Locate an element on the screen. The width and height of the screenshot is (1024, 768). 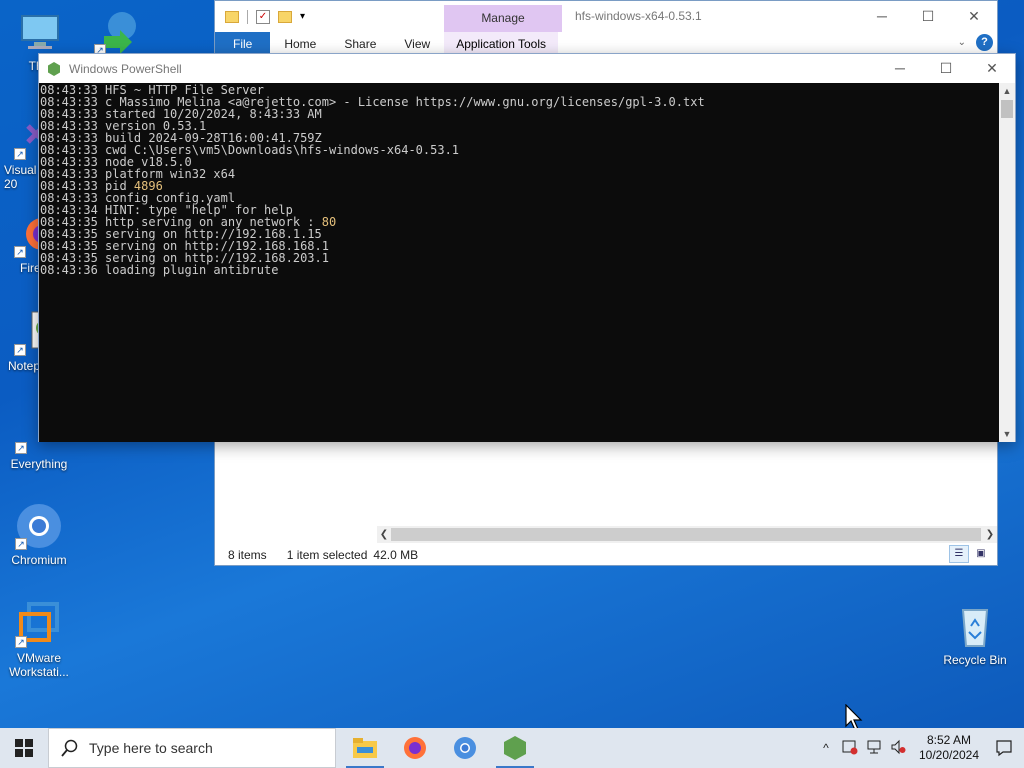
tab-home: Home is located at coordinates (300, 44).